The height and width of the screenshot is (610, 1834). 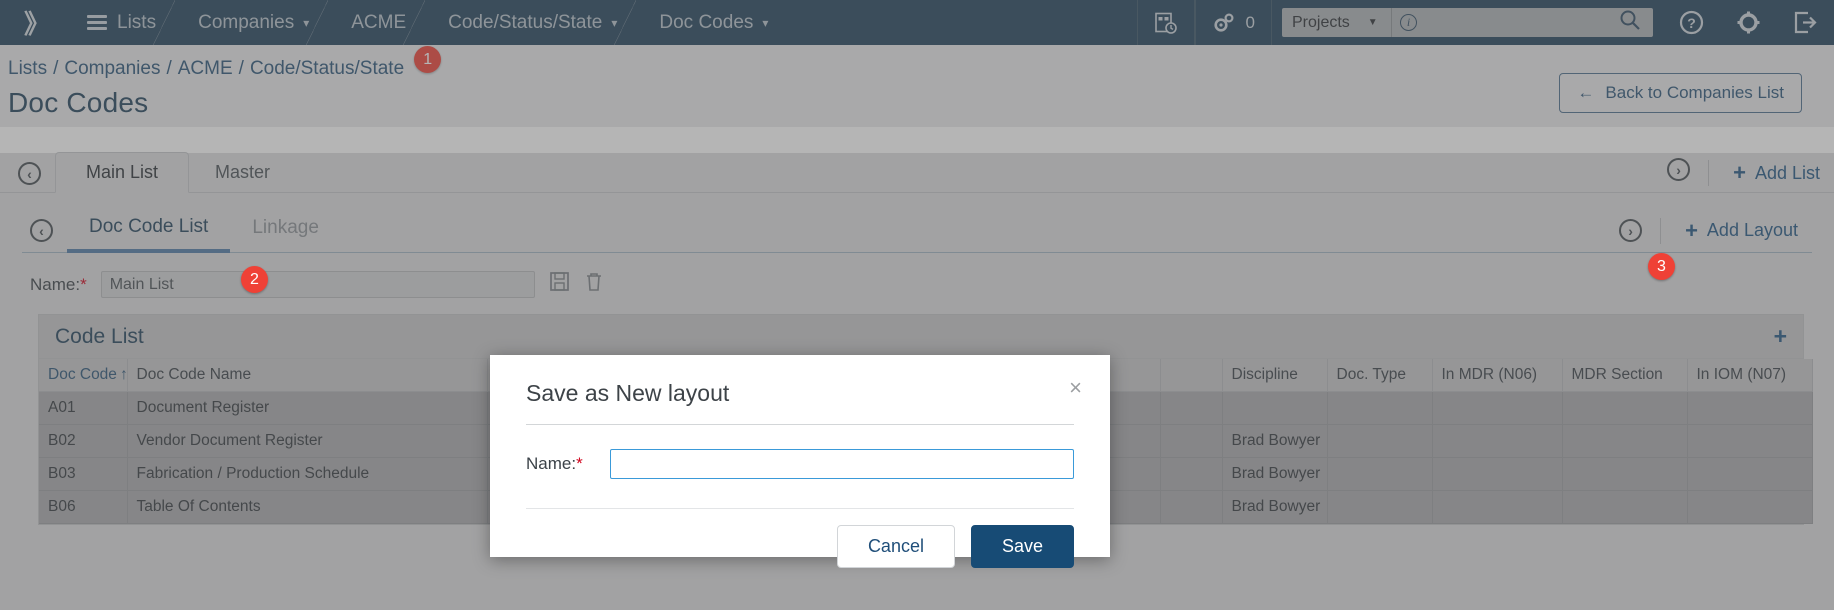 I want to click on dialog-title: Save as New layout, so click(x=628, y=393).